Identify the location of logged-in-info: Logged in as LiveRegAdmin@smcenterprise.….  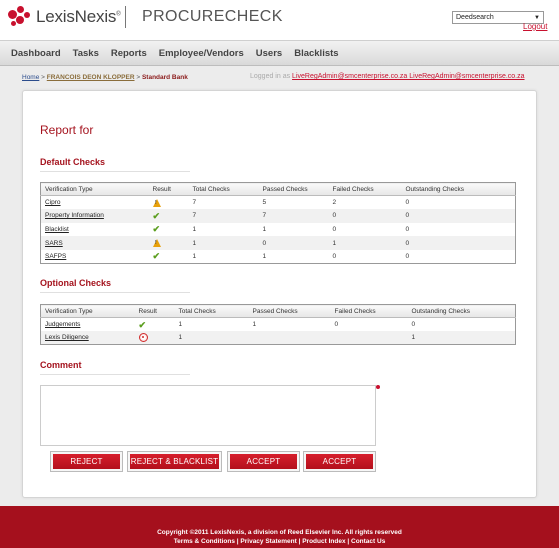
(387, 76).